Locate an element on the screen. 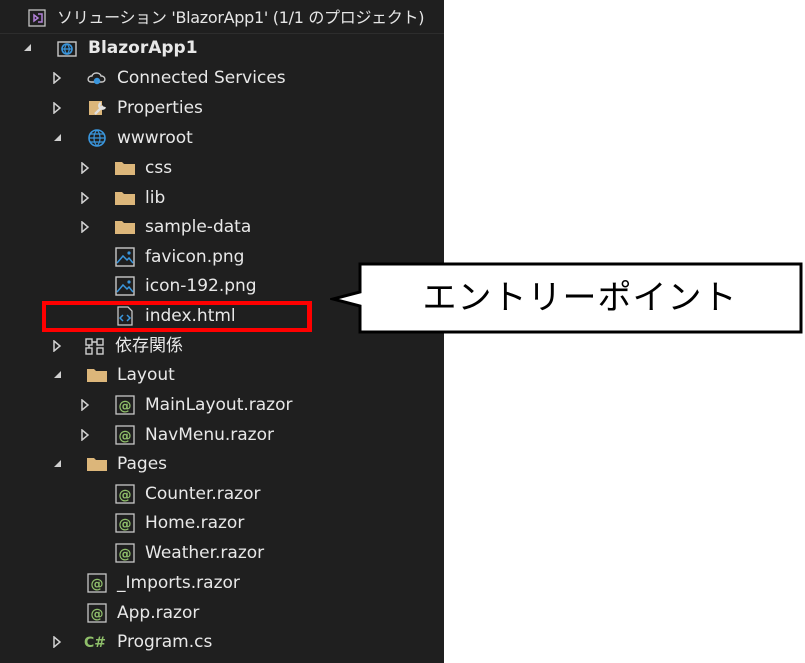  tree-item-sample-data: sample-data is located at coordinates (222, 227).